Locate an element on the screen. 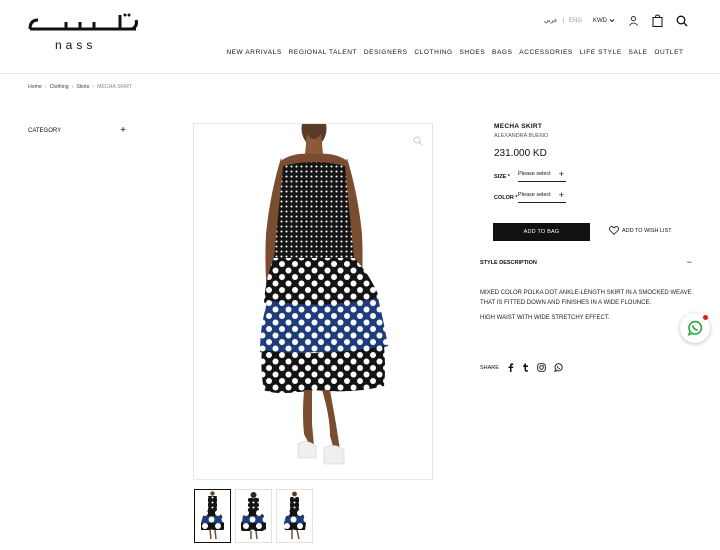 The image size is (720, 550). thumbnail-back is located at coordinates (253, 516).